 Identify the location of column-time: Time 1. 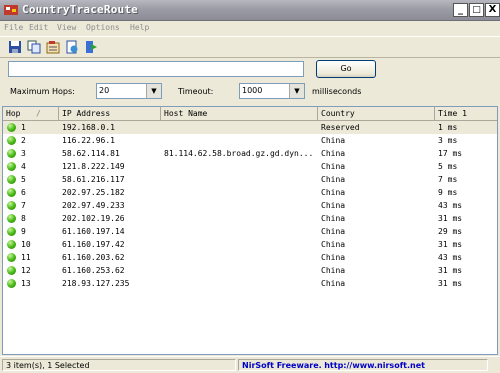
(466, 113).